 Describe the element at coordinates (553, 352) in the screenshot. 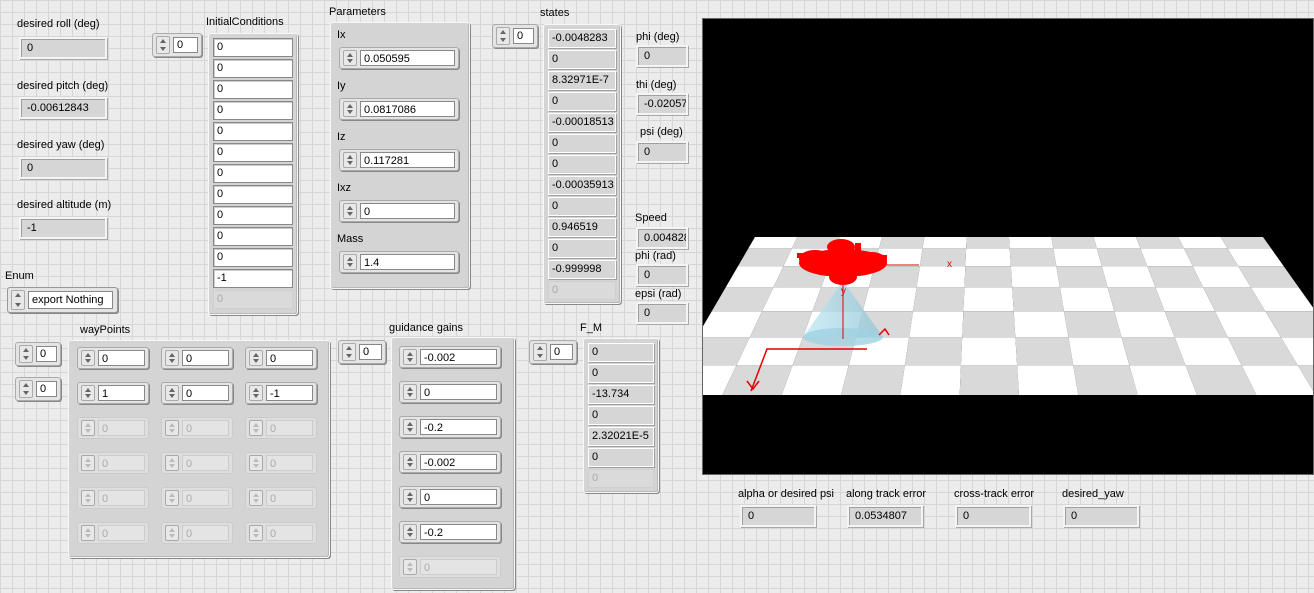

I see `fm-index: 0` at that location.